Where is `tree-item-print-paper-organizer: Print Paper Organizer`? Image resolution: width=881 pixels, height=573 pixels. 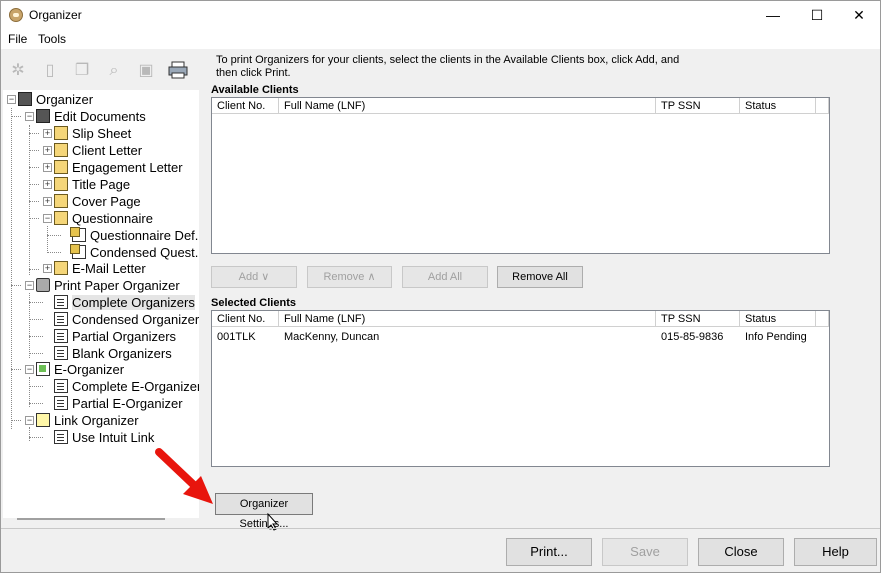
tree-item-print-paper-organizer: Print Paper Organizer is located at coordinates (108, 285).